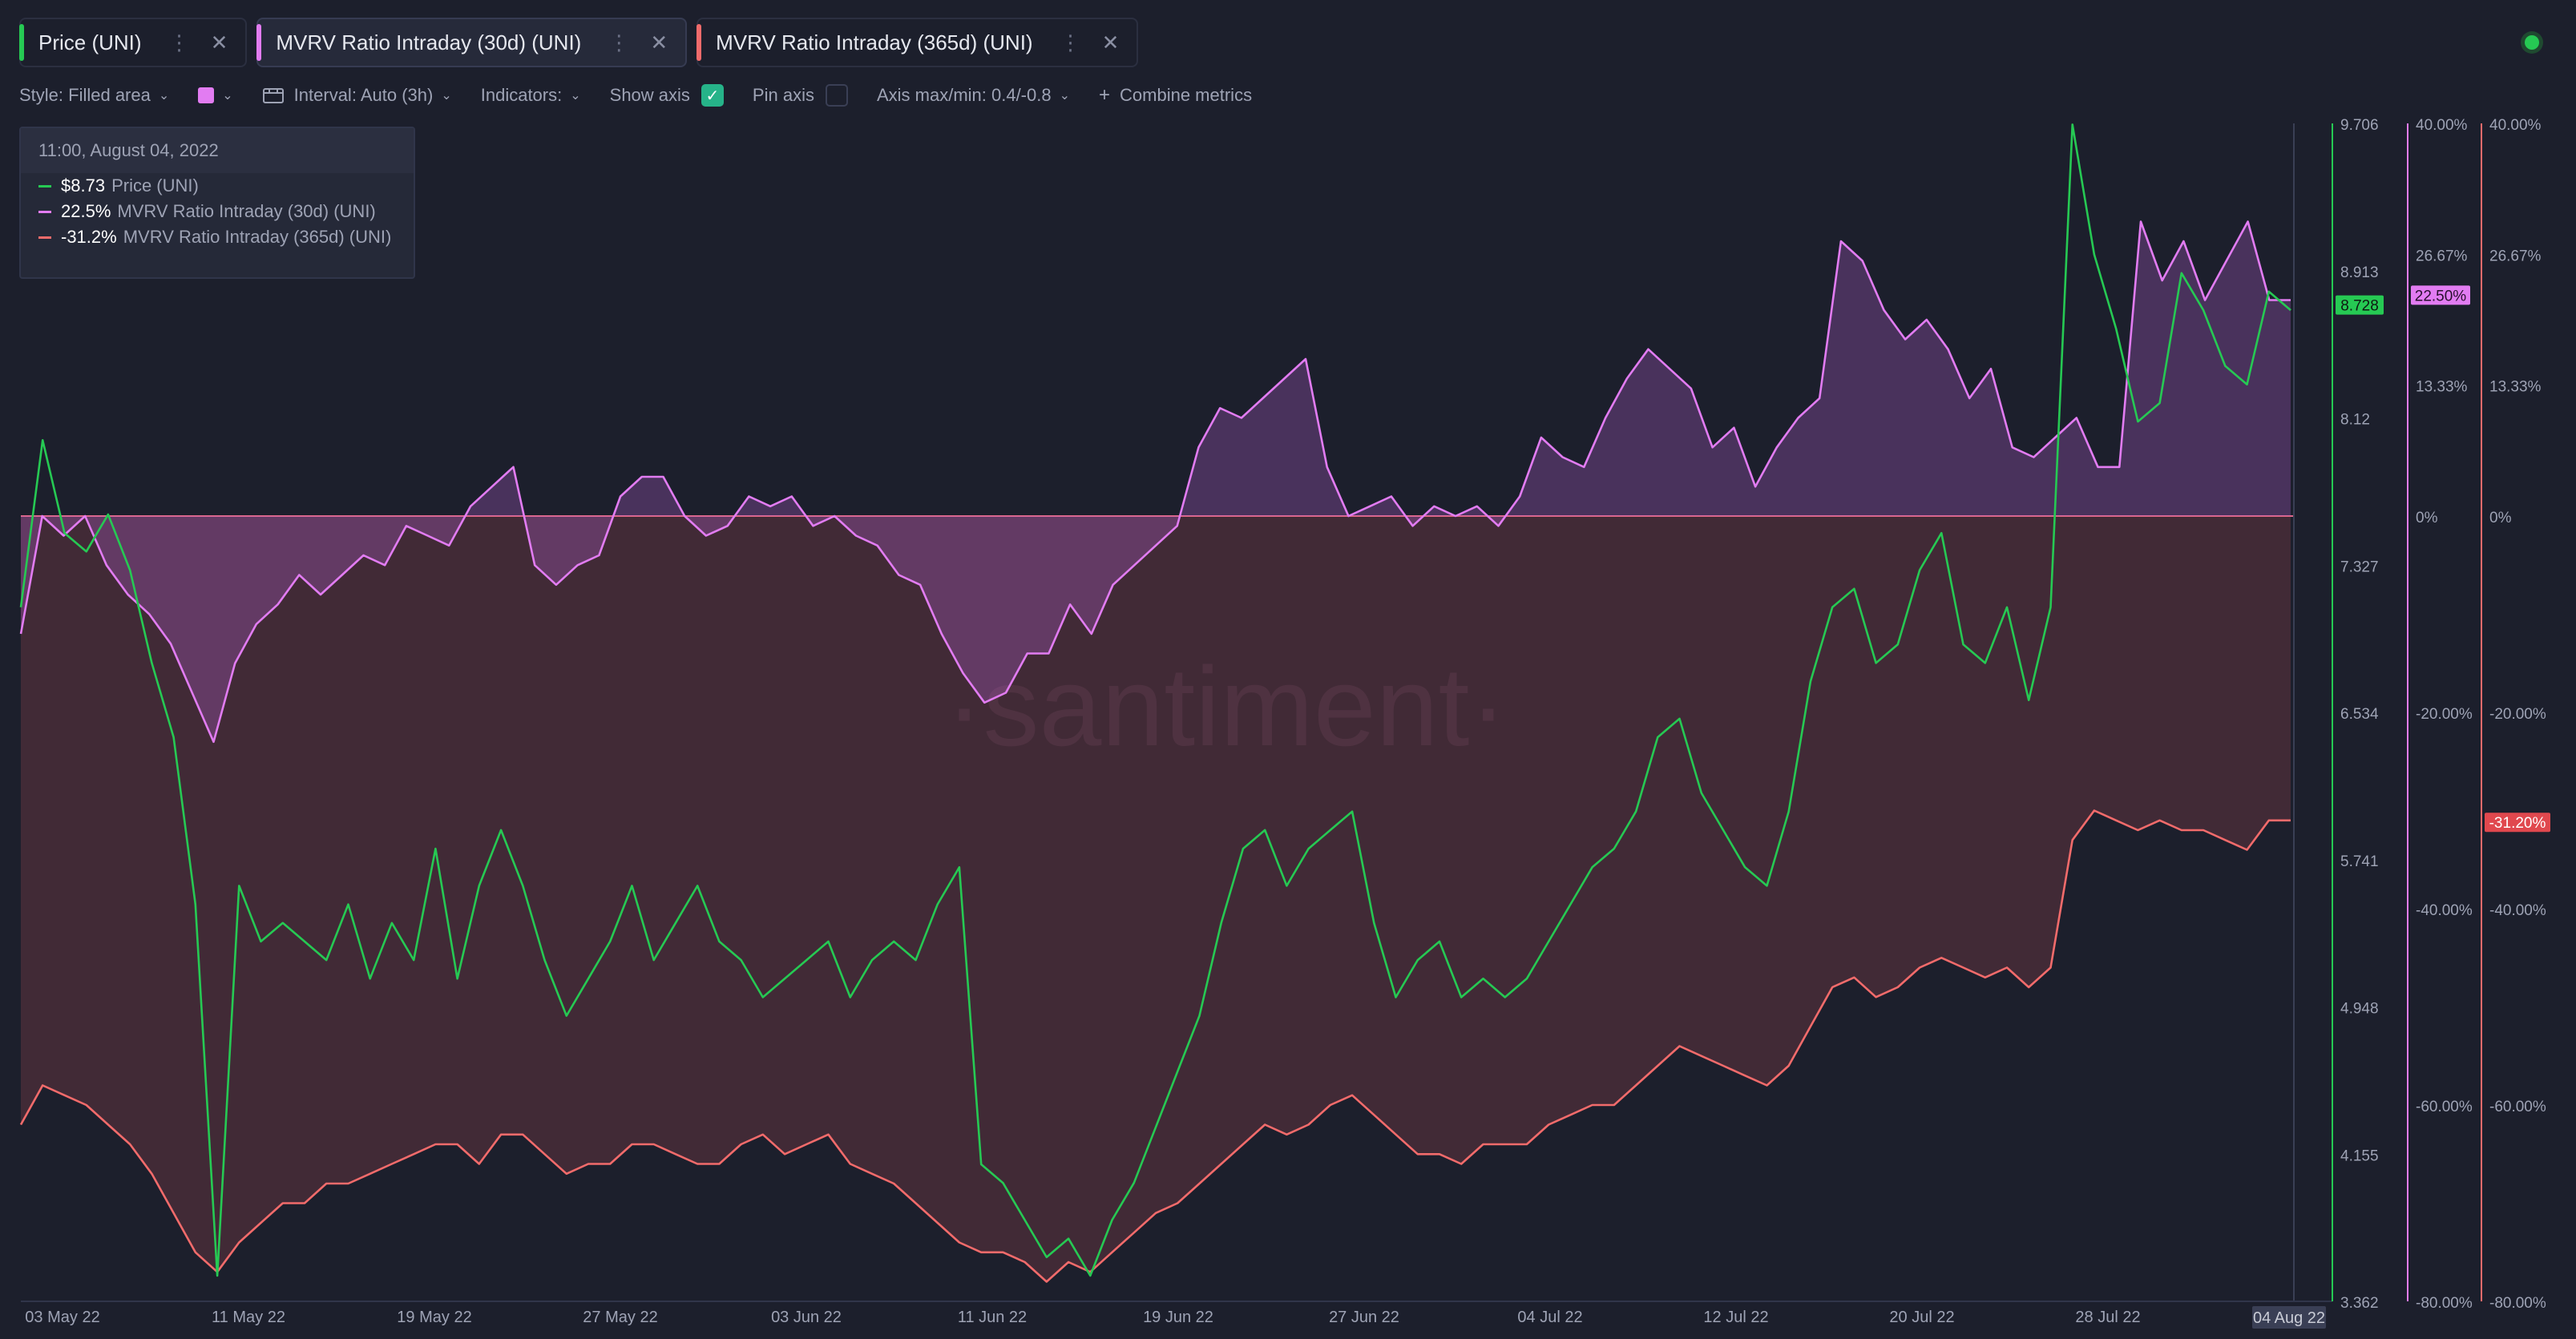 The image size is (2576, 1339). I want to click on price-tick-label: 5.741, so click(2359, 861).